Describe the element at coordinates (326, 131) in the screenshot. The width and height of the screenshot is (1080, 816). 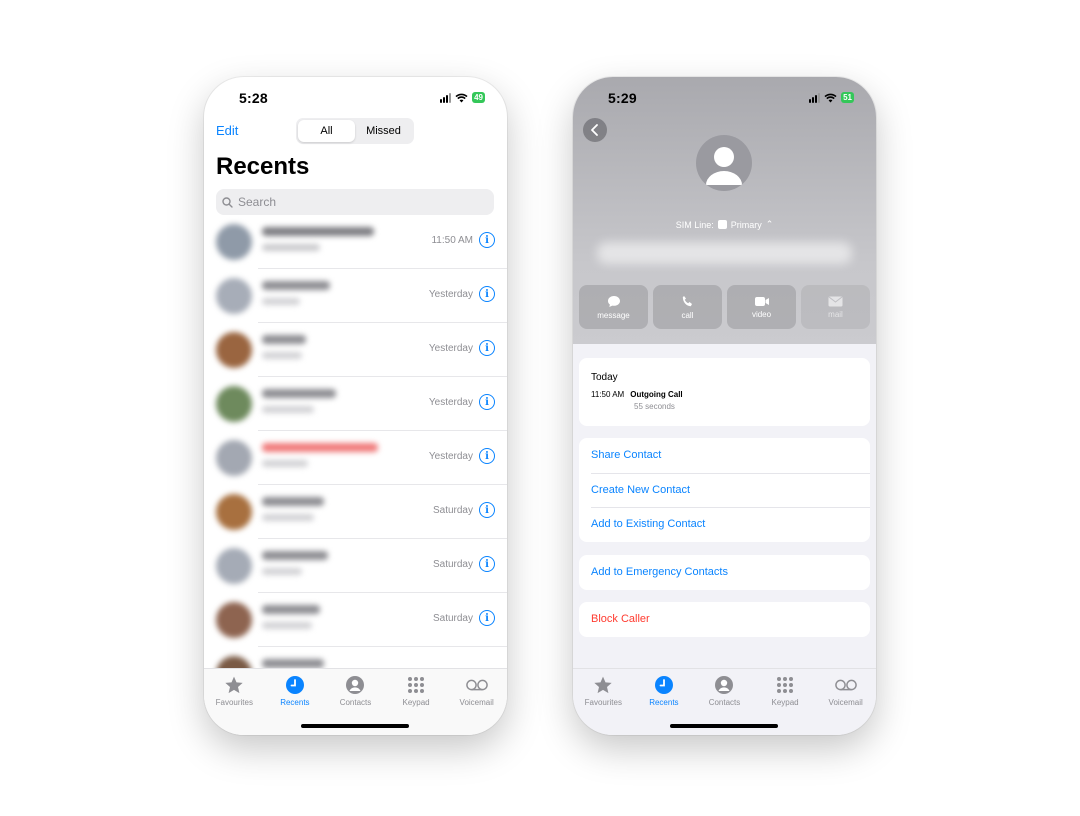
I see `segment-all: All` at that location.